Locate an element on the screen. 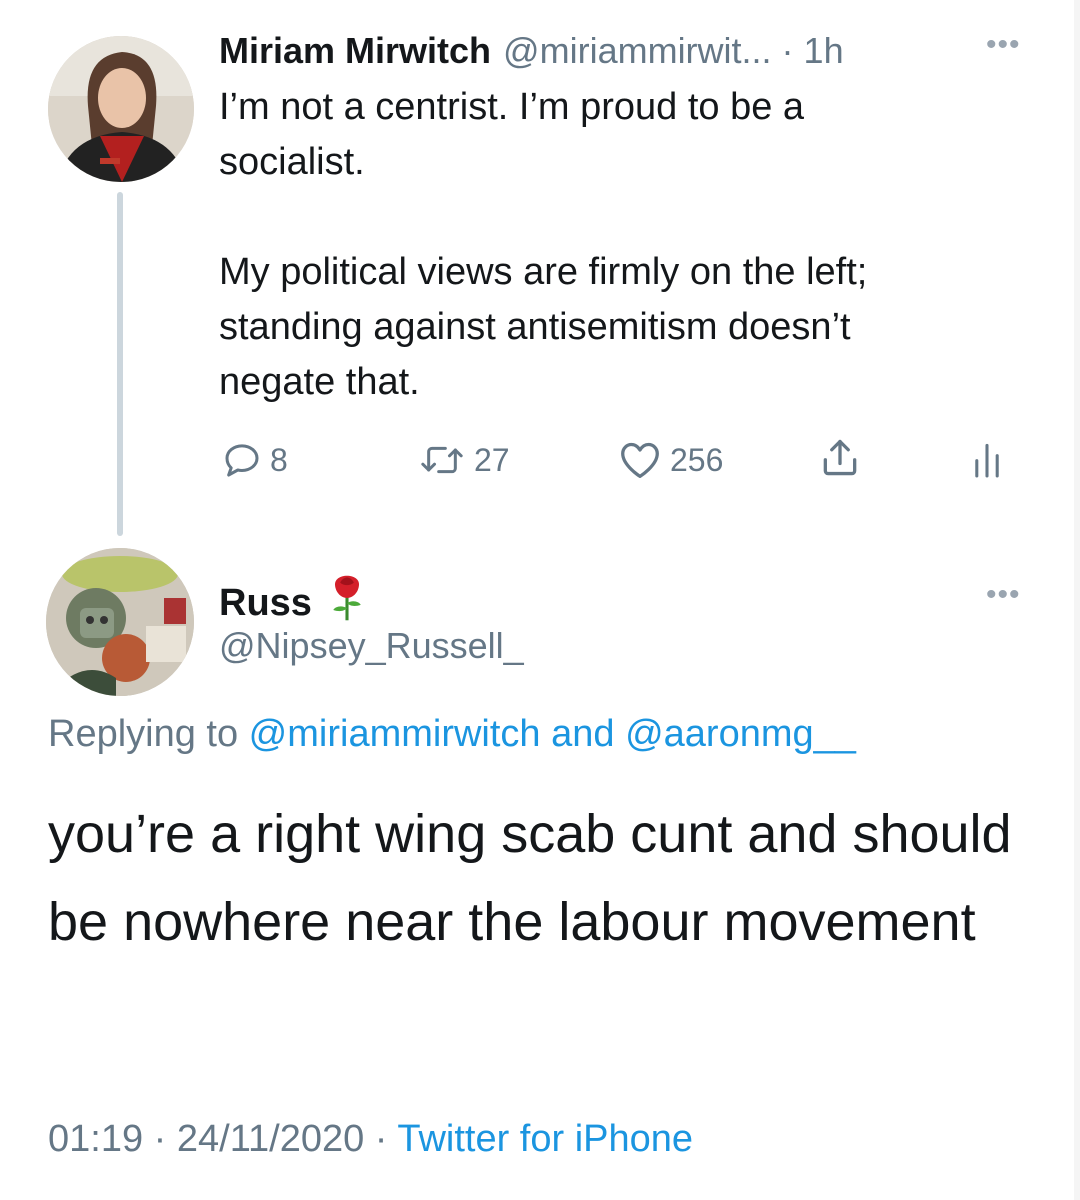 The height and width of the screenshot is (1200, 1080). tweet1-header: Miriam Mirwitch @miriammirwit... · 1h is located at coordinates (531, 51).